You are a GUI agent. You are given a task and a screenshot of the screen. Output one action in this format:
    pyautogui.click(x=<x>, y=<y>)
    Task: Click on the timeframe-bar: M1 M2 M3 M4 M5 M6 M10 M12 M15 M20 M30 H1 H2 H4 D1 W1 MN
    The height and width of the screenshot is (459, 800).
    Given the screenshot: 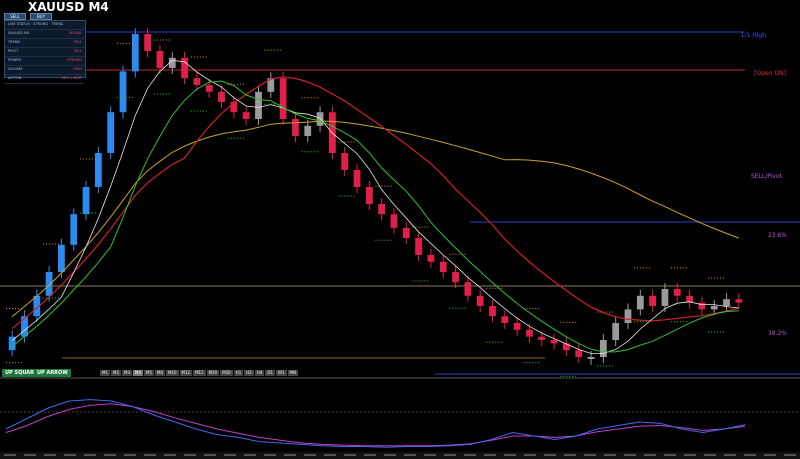 What is the action you would take?
    pyautogui.click(x=199, y=373)
    